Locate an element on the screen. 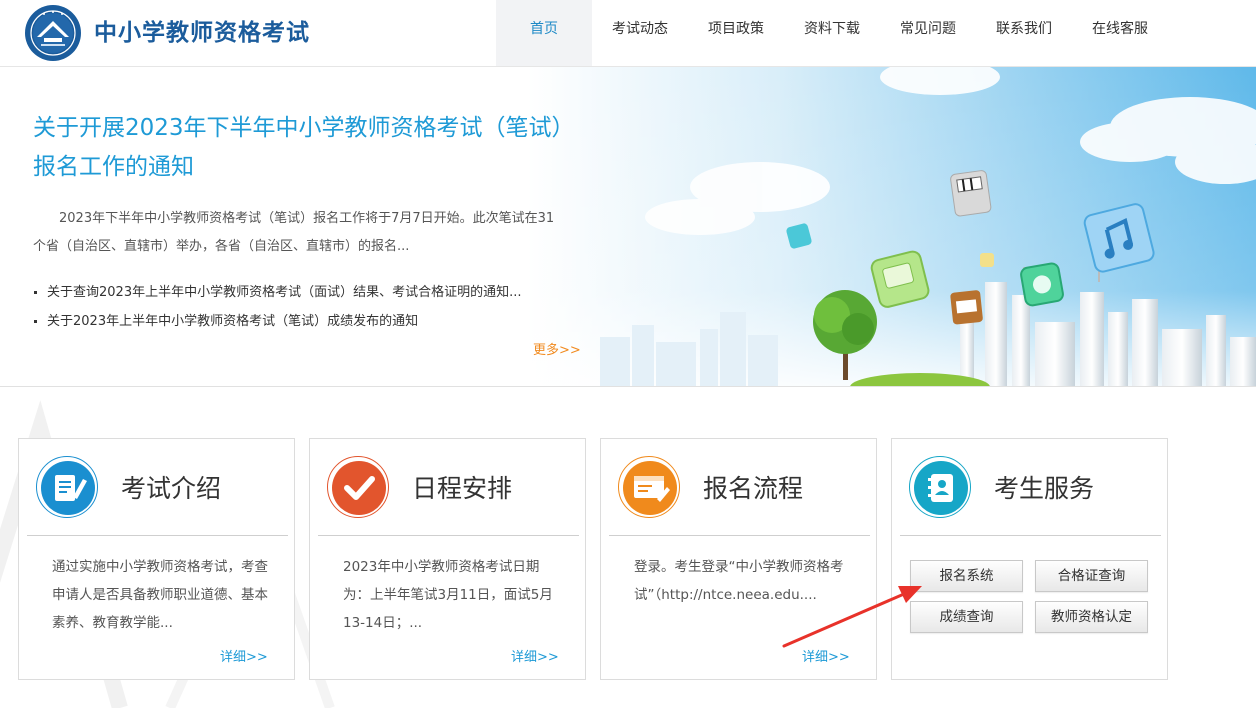 The image size is (1256, 708). nav-item-faq: 常见问题 is located at coordinates (928, 33).